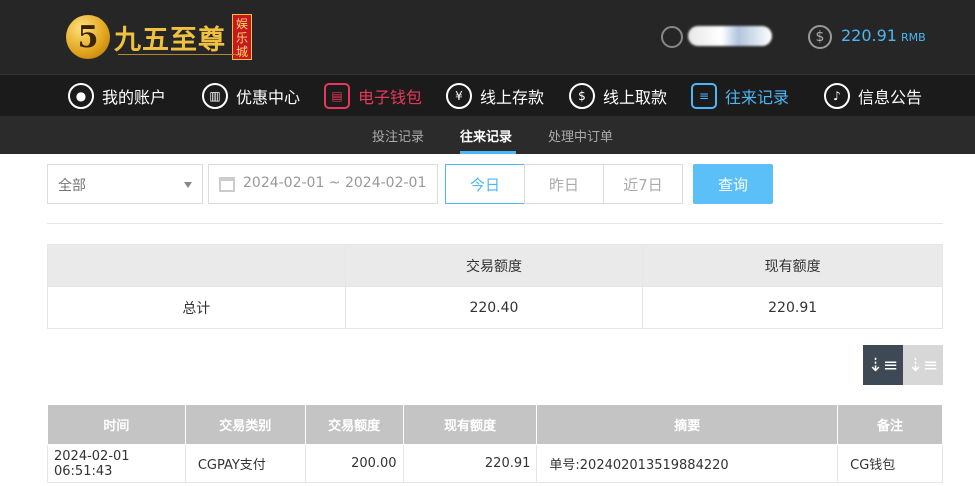  Describe the element at coordinates (116, 463) in the screenshot. I see `cell-time: 2024-02-01 06:51:43` at that location.